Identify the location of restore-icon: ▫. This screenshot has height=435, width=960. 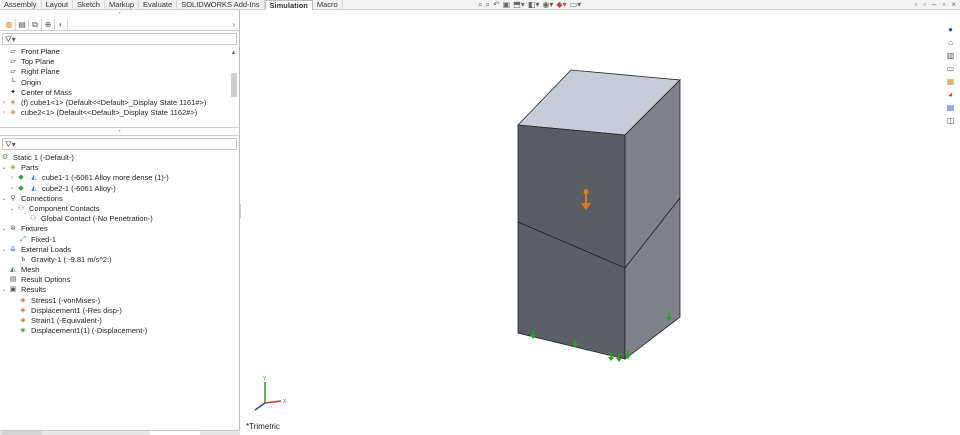
(915, 5).